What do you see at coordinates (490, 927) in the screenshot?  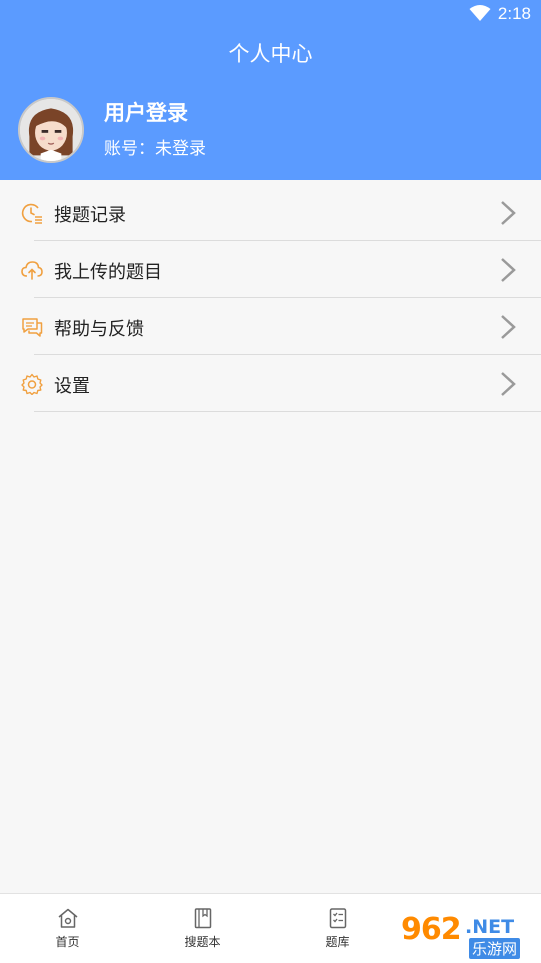 I see `watermark-suffix: .NET` at bounding box center [490, 927].